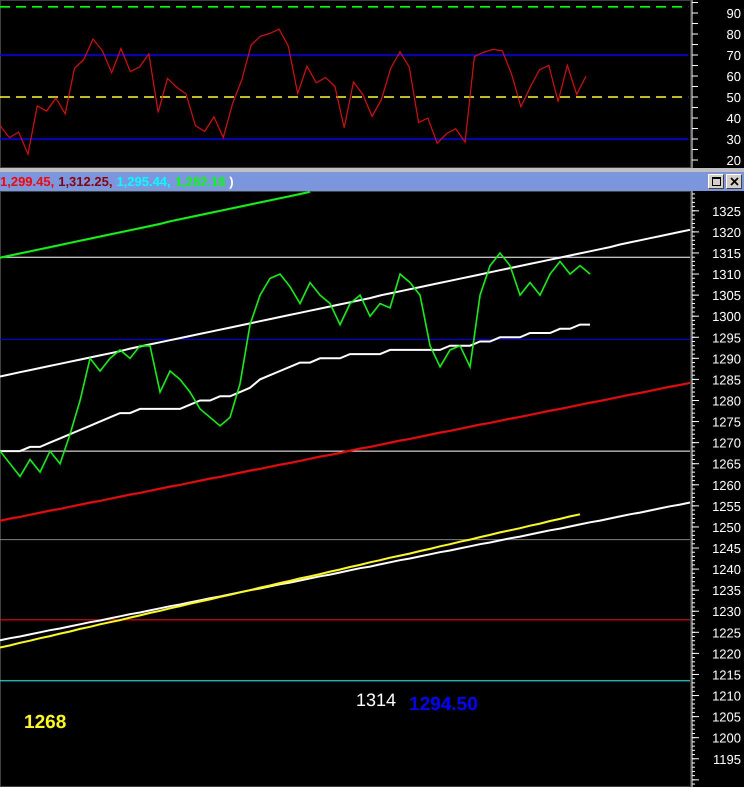 This screenshot has height=793, width=744. I want to click on axis-label: 1250, so click(726, 527).